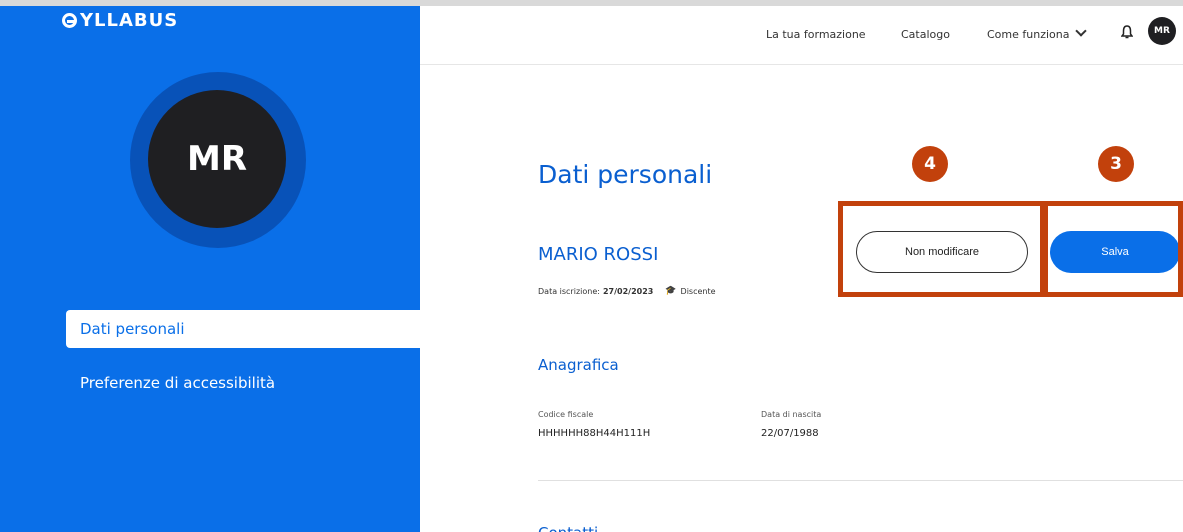  What do you see at coordinates (569, 291) in the screenshot?
I see `enroll-label: Data iscrizione:` at bounding box center [569, 291].